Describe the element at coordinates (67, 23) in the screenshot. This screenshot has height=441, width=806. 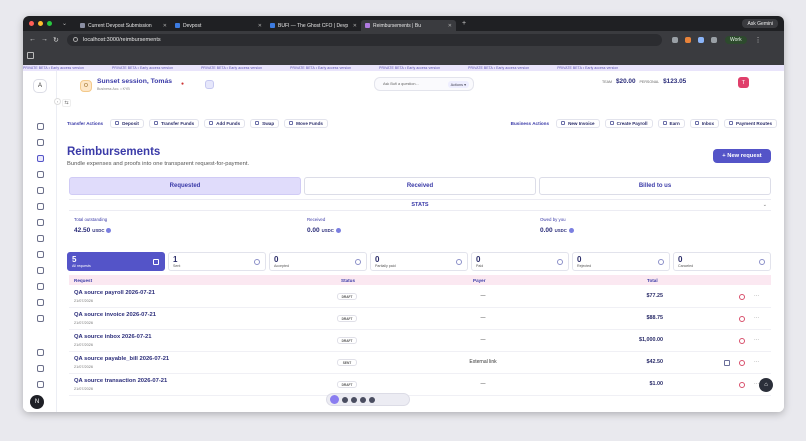
I see `tab-search-icon: ⌄` at that location.